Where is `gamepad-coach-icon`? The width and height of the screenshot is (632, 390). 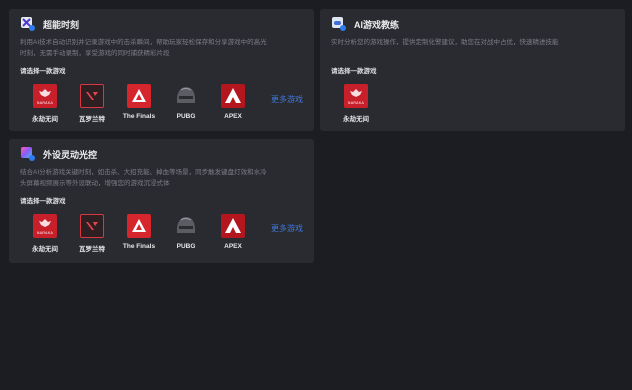
gamepad-coach-icon is located at coordinates (339, 24).